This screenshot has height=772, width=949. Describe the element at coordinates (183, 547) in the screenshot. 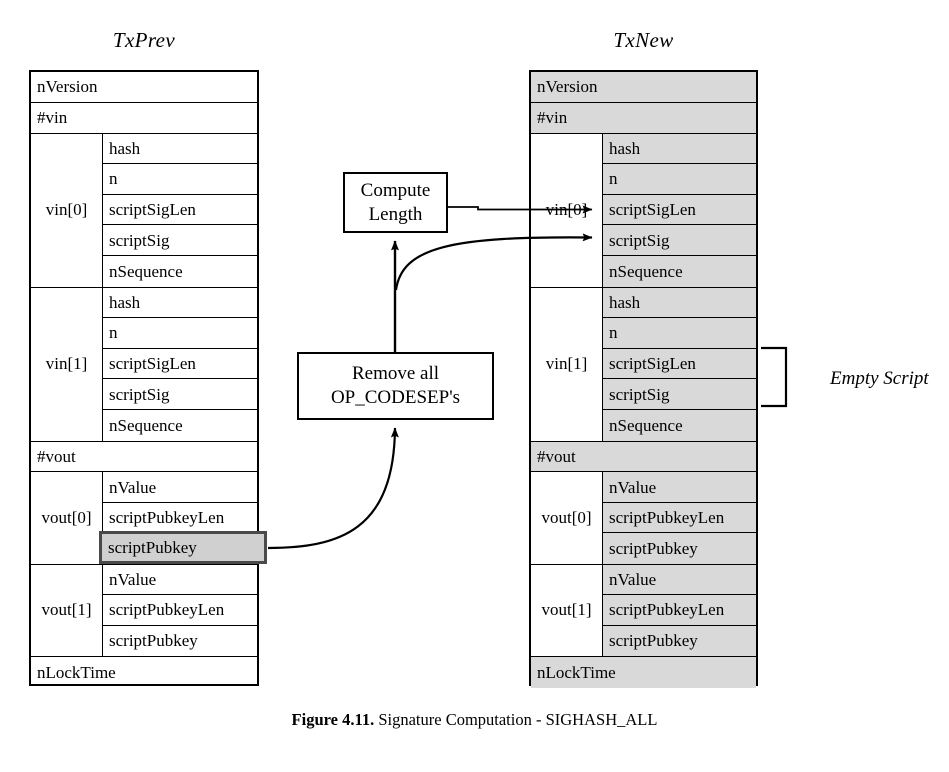

I see `highlighted-scriptpubkey-cell: scriptPubkey` at that location.